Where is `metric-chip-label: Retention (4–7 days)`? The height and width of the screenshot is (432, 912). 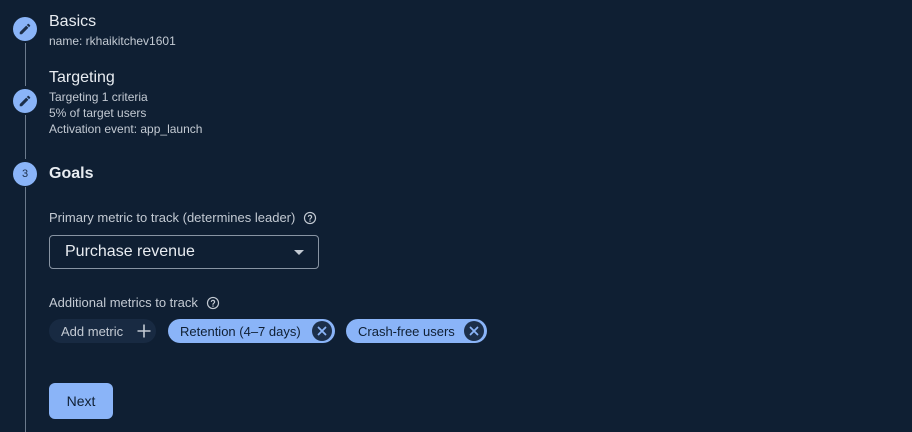 metric-chip-label: Retention (4–7 days) is located at coordinates (240, 331).